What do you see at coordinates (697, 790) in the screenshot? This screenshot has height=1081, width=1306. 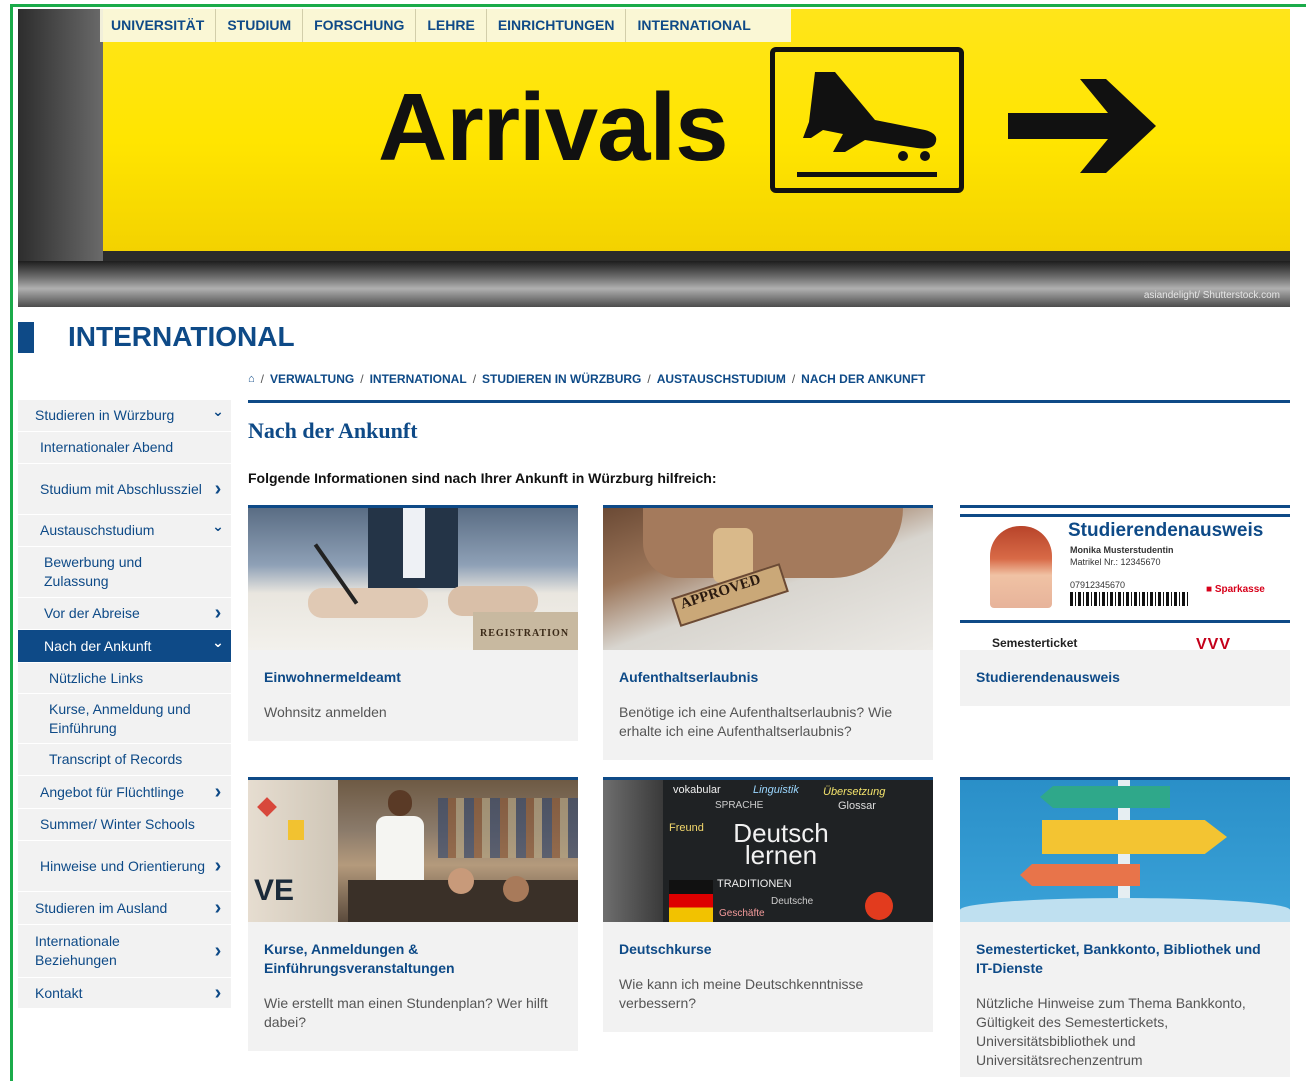 I see `chalk-word: vokabular` at bounding box center [697, 790].